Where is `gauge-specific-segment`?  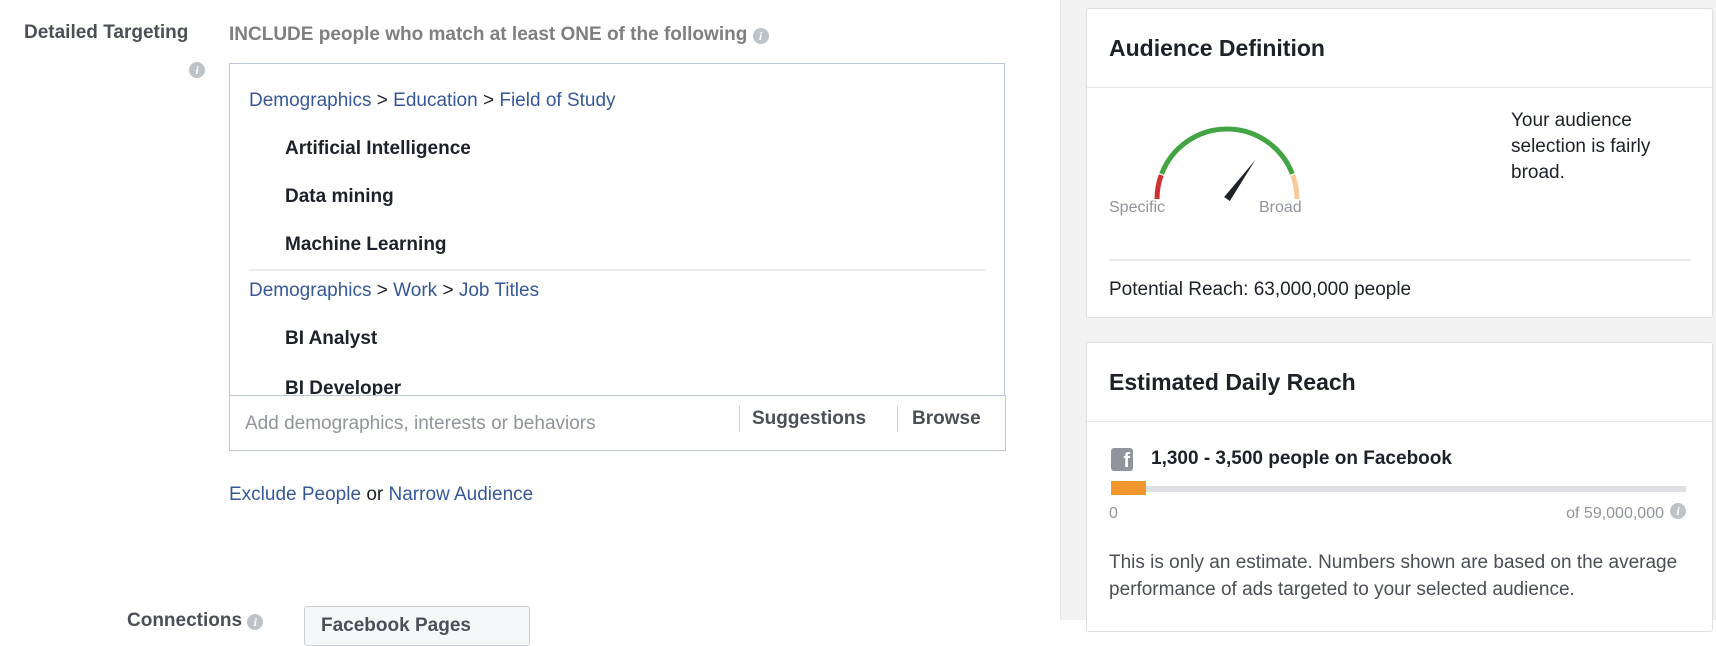
gauge-specific-segment is located at coordinates (1159, 187).